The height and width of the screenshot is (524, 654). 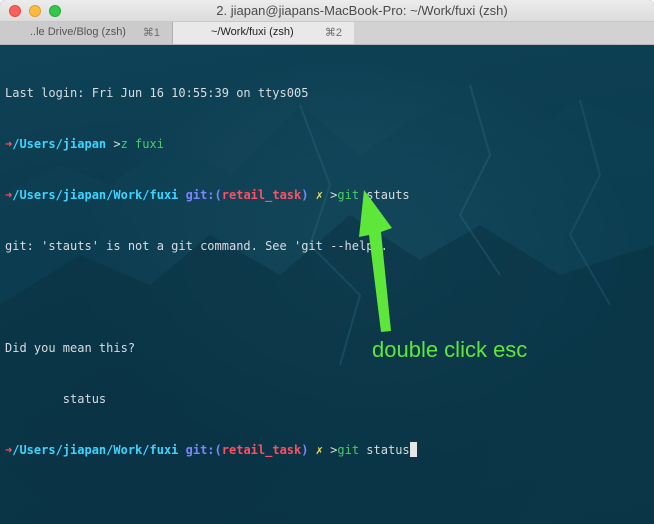 What do you see at coordinates (504, 33) in the screenshot?
I see `tab-bar-empty-area` at bounding box center [504, 33].